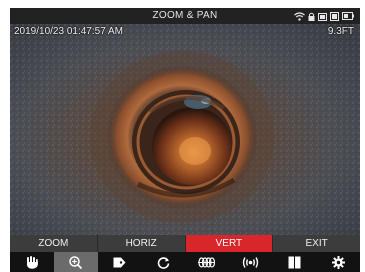  What do you see at coordinates (68, 31) in the screenshot?
I see `timestamp: 2019/10/23 01:47:57 AM` at bounding box center [68, 31].